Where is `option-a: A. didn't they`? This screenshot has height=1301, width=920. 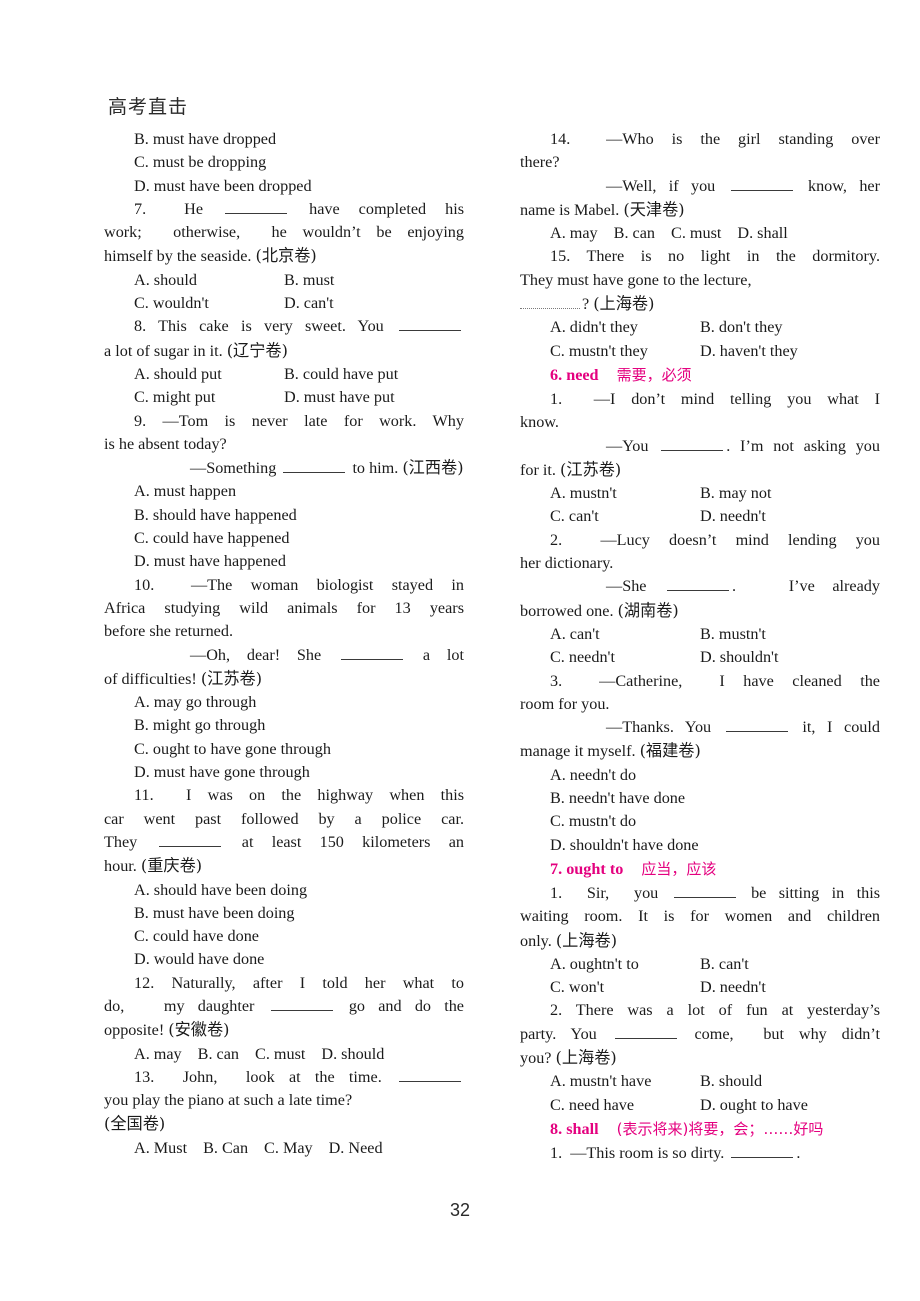
option-a: A. didn't they is located at coordinates (594, 327).